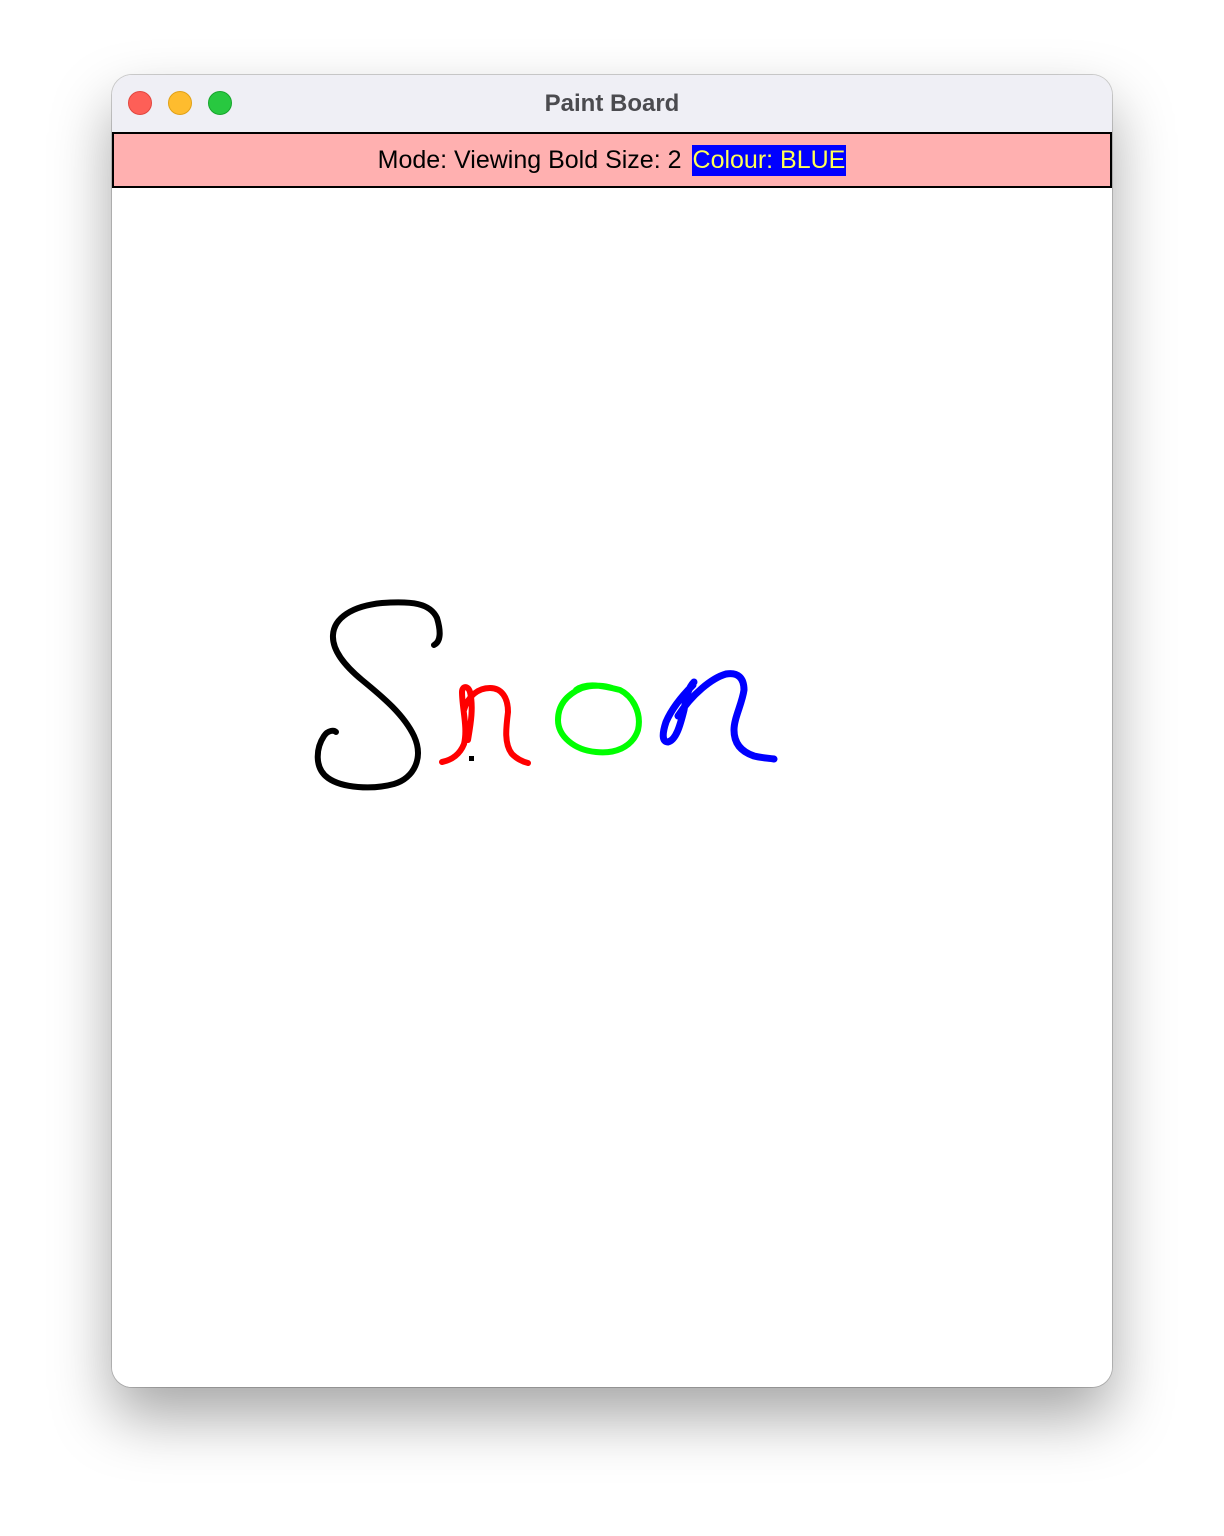 Image resolution: width=1224 pixels, height=1536 pixels. I want to click on title-bar: Paint Board, so click(612, 103).